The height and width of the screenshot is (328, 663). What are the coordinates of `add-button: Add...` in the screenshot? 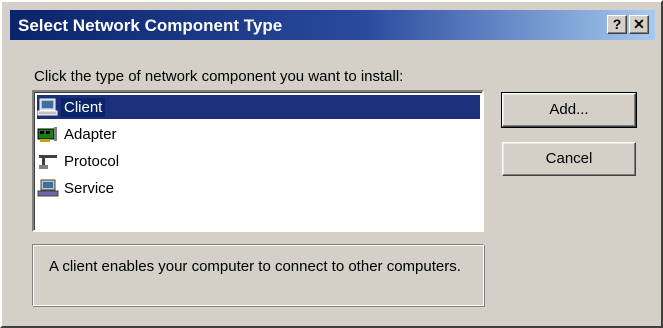 It's located at (569, 110).